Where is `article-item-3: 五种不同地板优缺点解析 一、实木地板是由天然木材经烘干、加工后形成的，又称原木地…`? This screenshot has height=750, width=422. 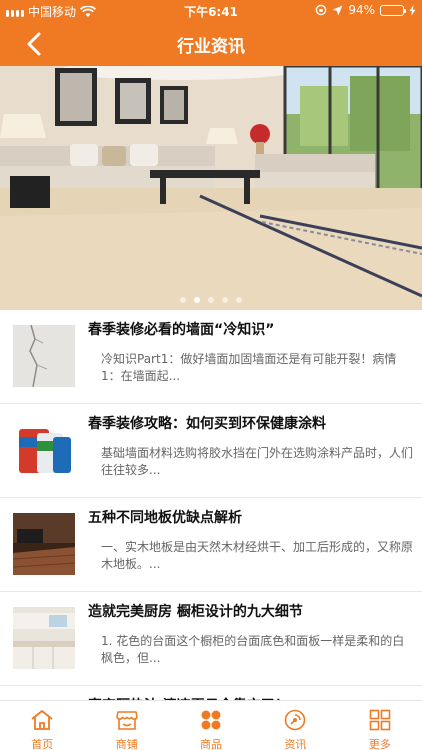
article-item-3: 五种不同地板优缺点解析 一、实木地板是由天然木材经烘干、加工后形成的，又称原木地… is located at coordinates (211, 545).